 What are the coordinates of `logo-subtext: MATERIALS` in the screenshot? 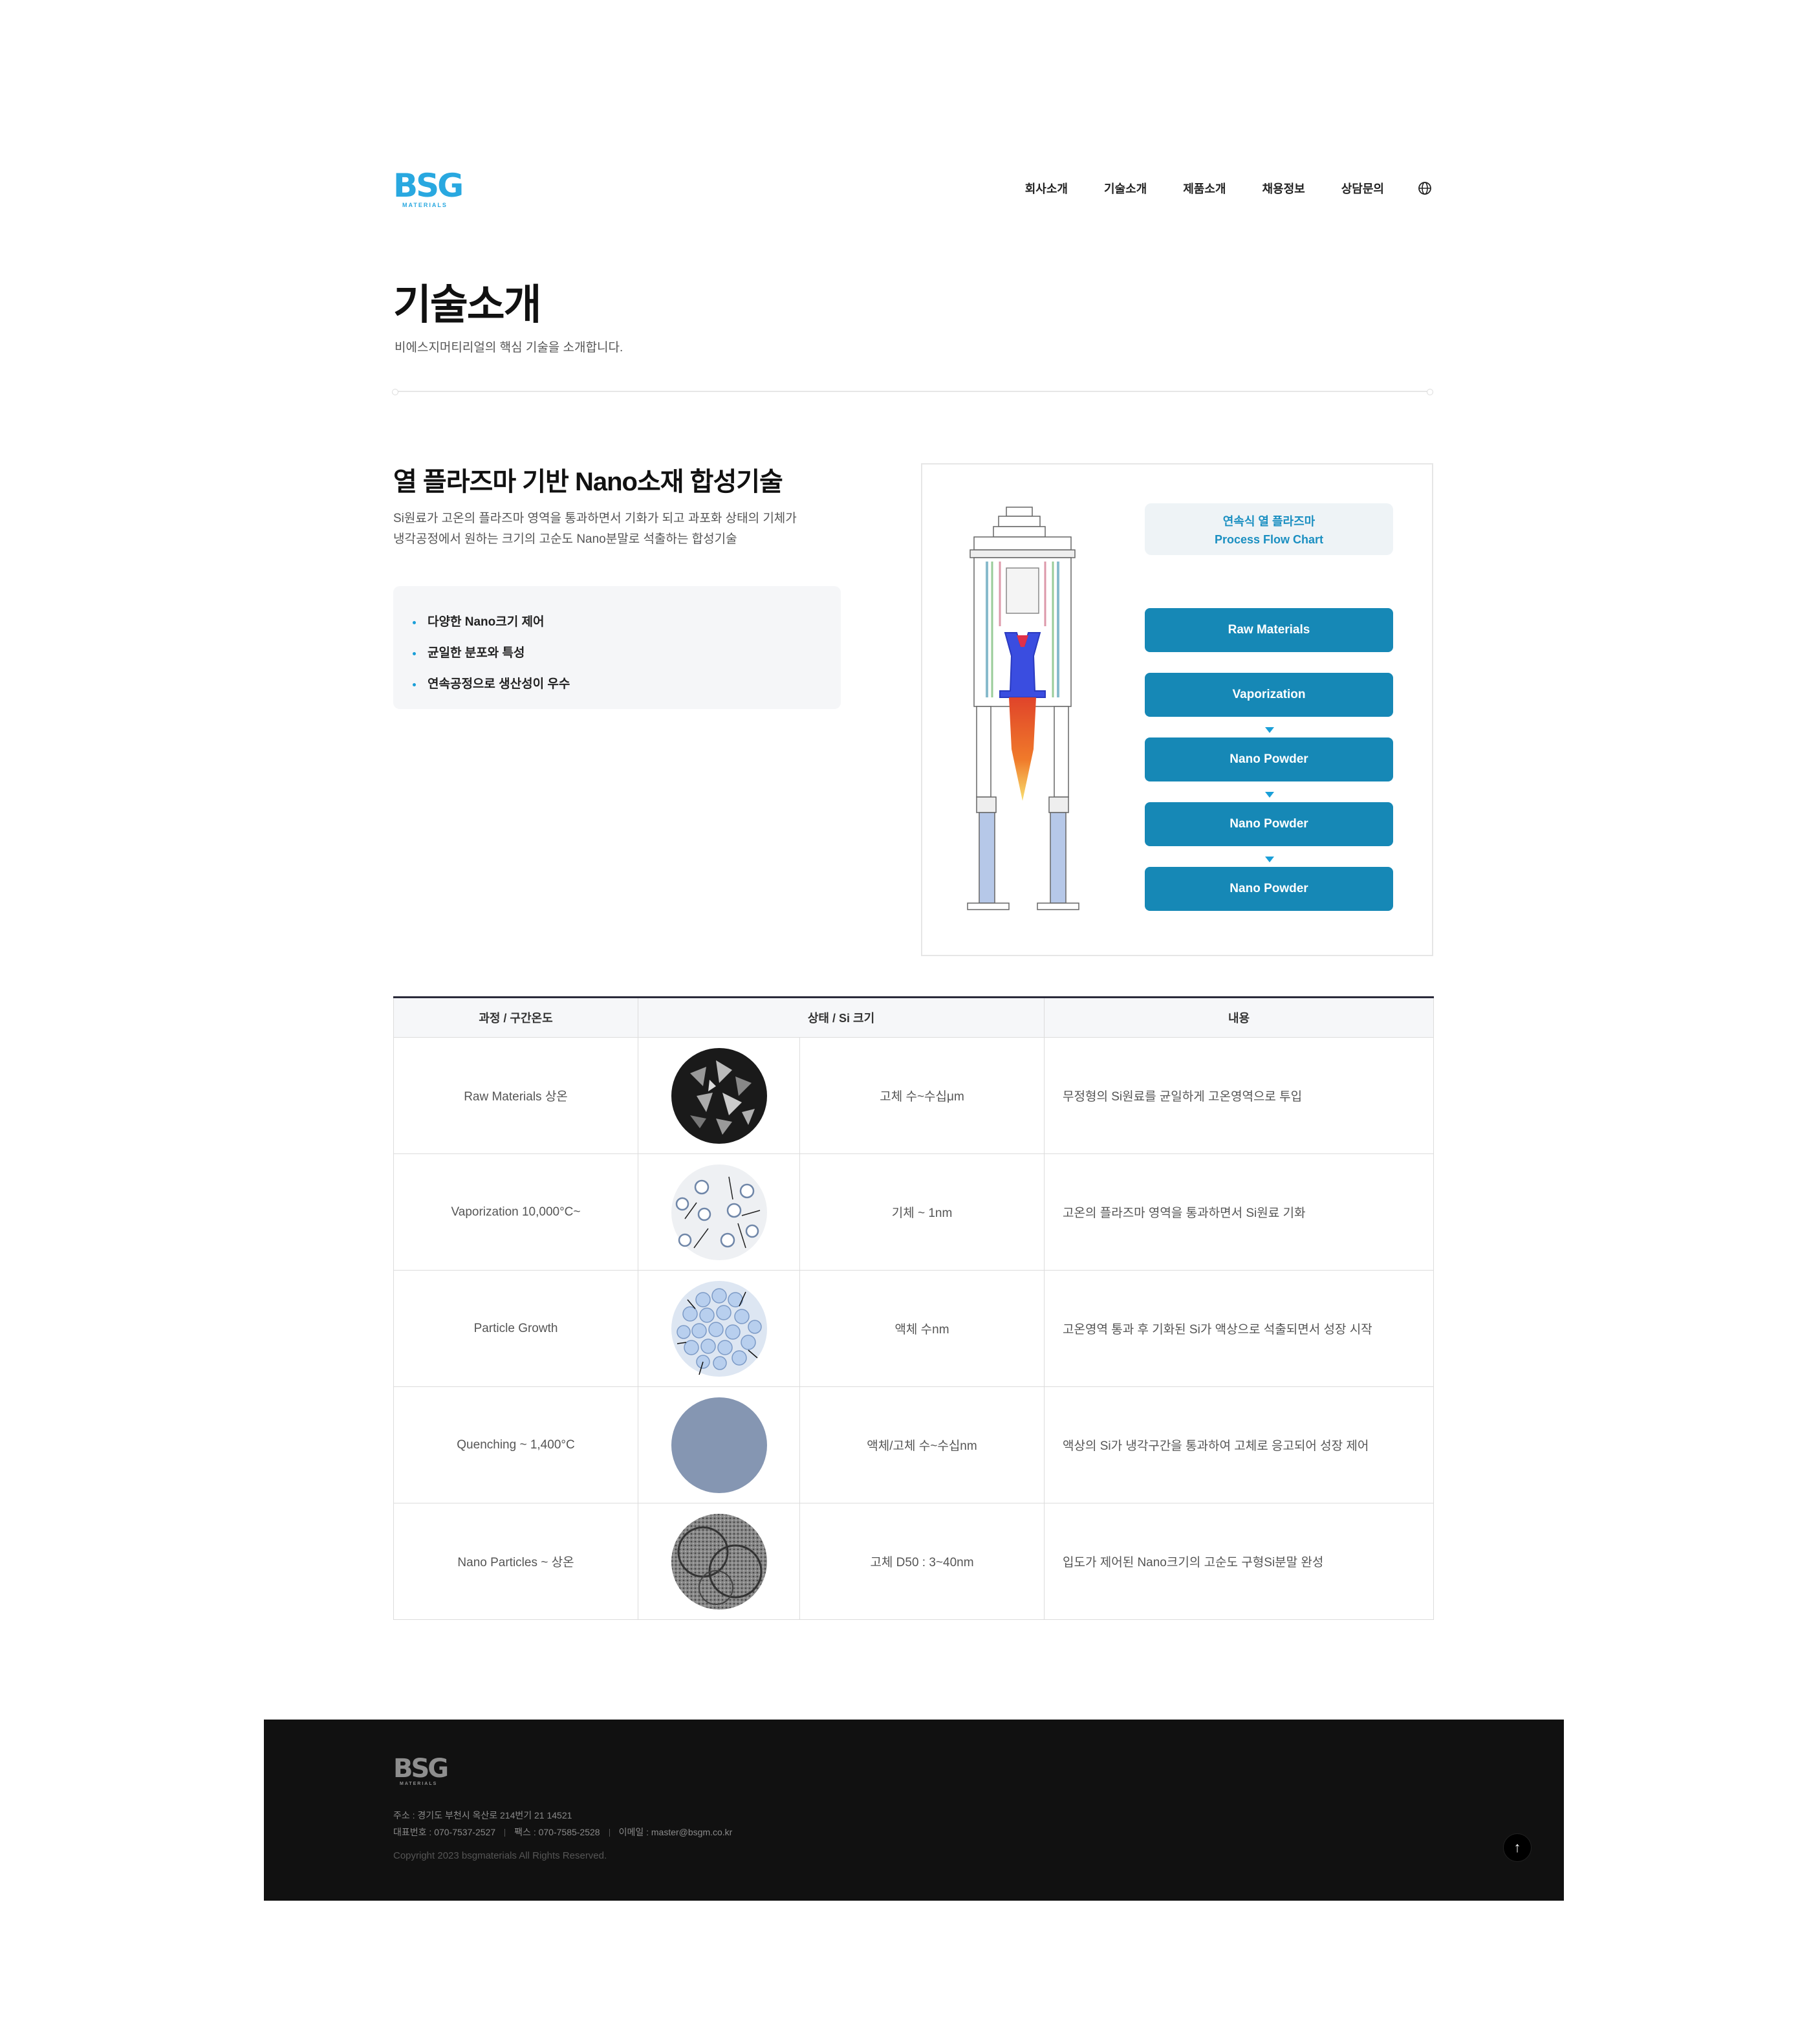 It's located at (425, 205).